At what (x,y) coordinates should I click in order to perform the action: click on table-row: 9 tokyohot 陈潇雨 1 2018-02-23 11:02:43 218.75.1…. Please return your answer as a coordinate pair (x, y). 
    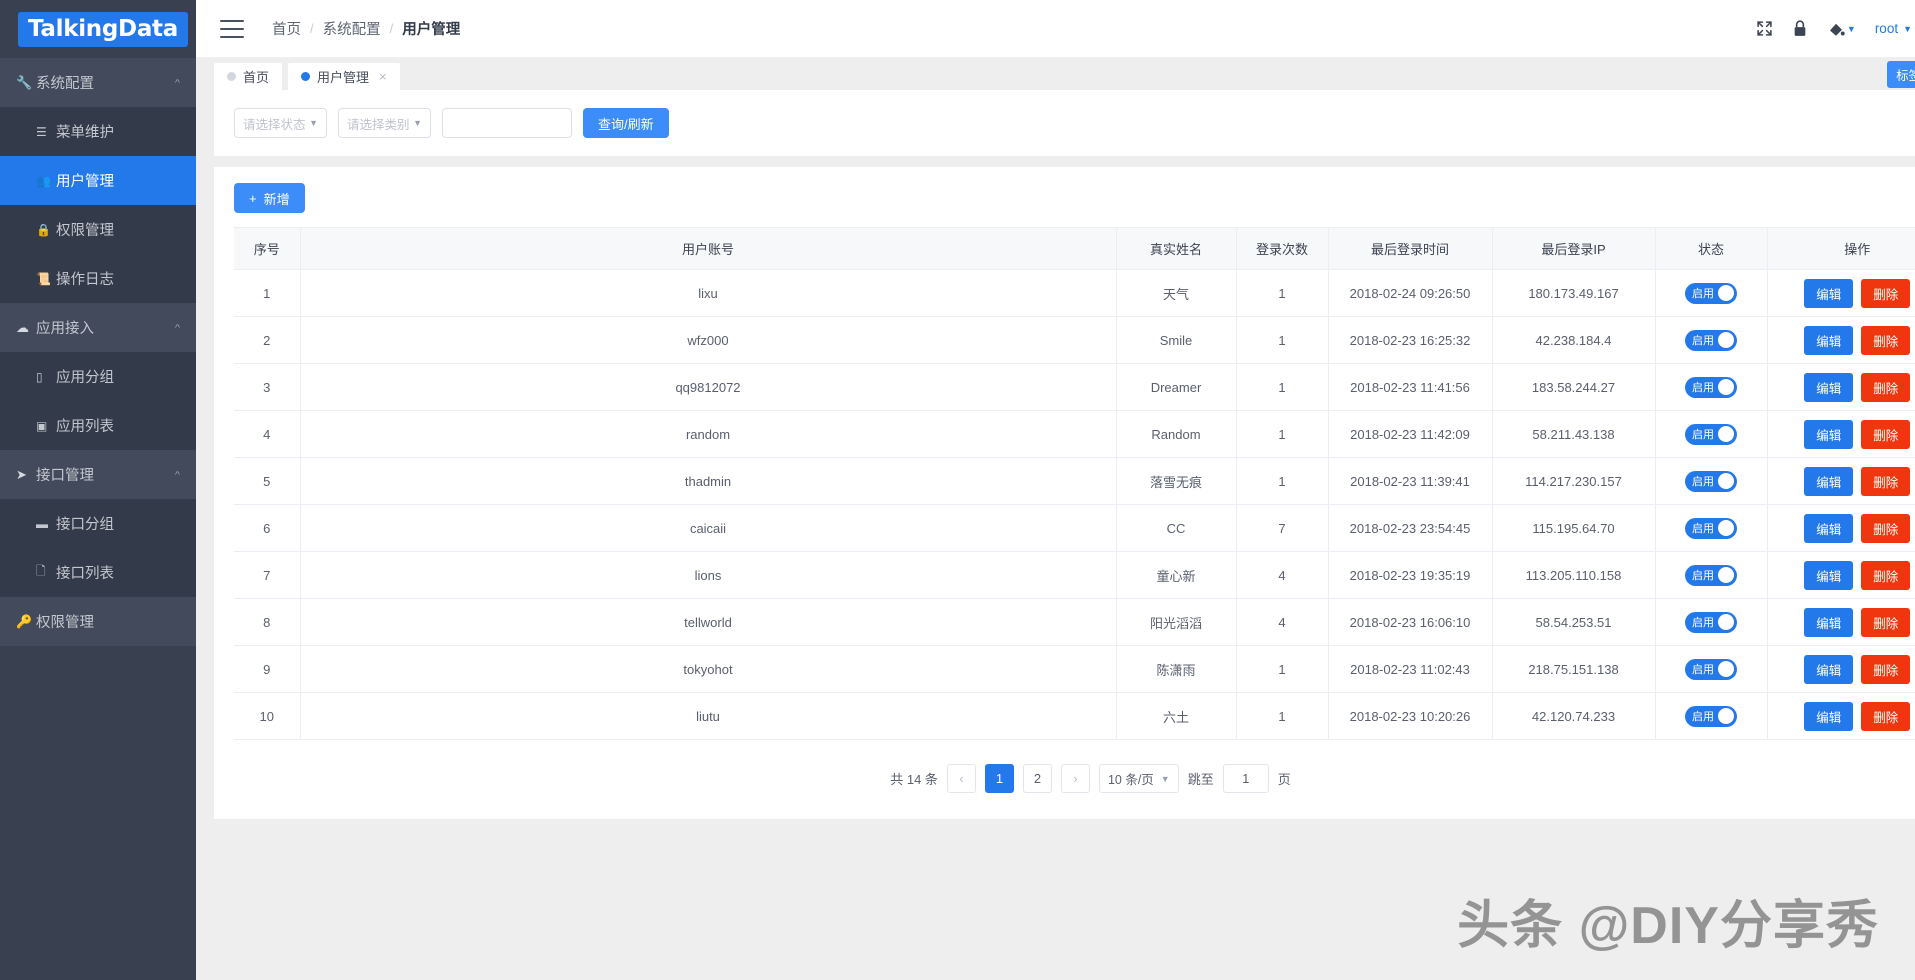
    Looking at the image, I should click on (1074, 669).